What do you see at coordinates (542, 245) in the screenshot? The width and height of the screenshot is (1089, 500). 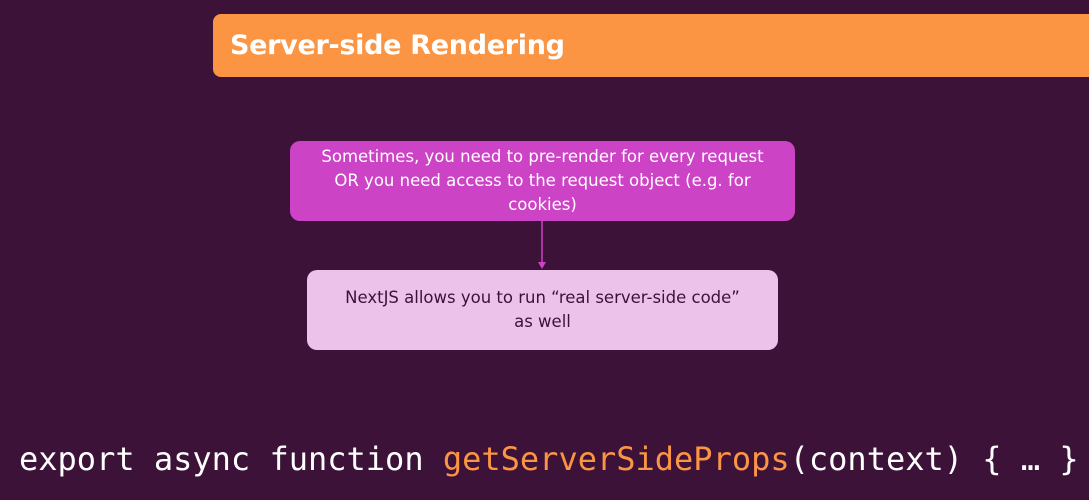 I see `arrow-down-connector` at bounding box center [542, 245].